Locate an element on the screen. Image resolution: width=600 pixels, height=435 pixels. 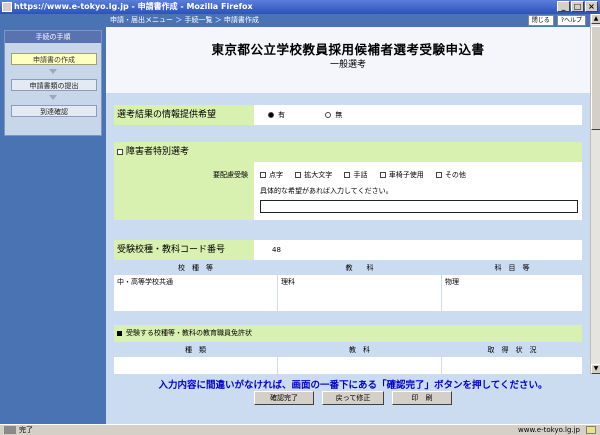
close-page-button: 閉じる is located at coordinates (540, 20).